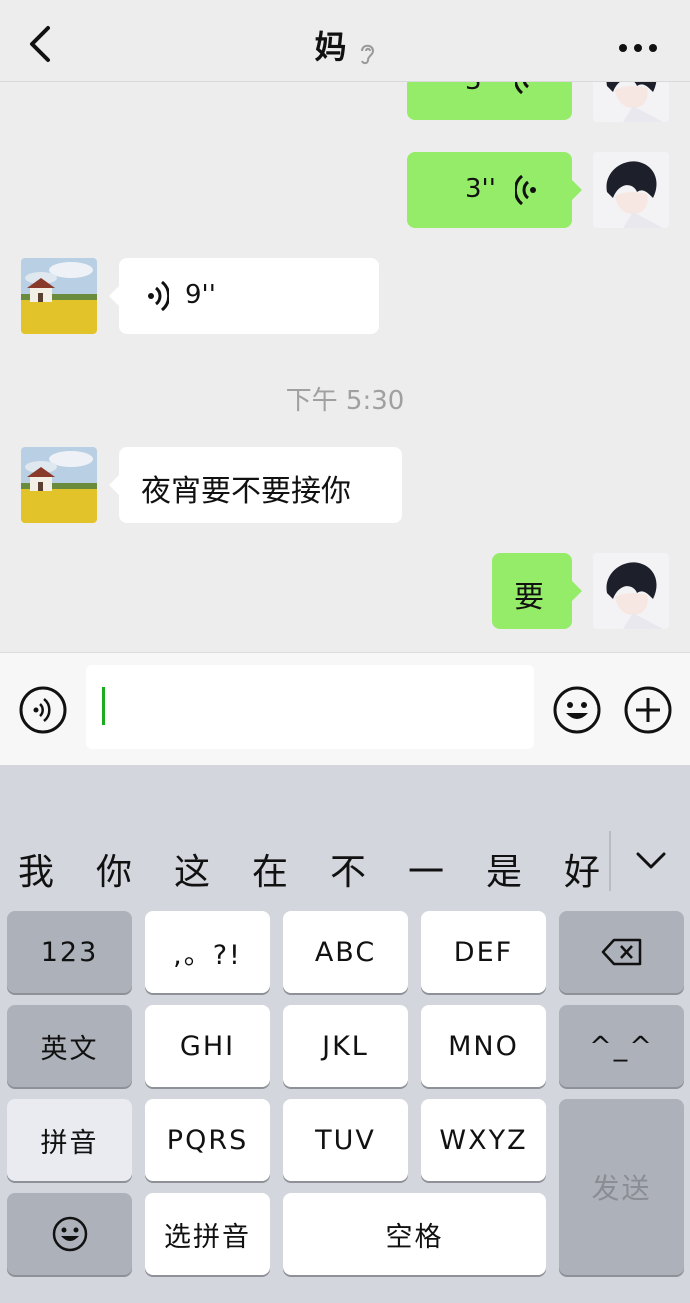 The height and width of the screenshot is (1303, 690). I want to click on key-123: 123, so click(69, 952).